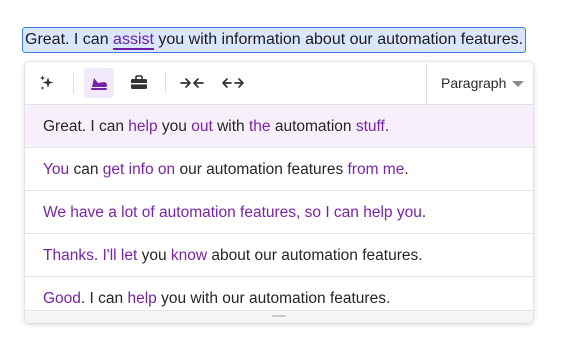 Image resolution: width=582 pixels, height=349 pixels. What do you see at coordinates (313, 126) in the screenshot?
I see `suggestion-text: automation` at bounding box center [313, 126].